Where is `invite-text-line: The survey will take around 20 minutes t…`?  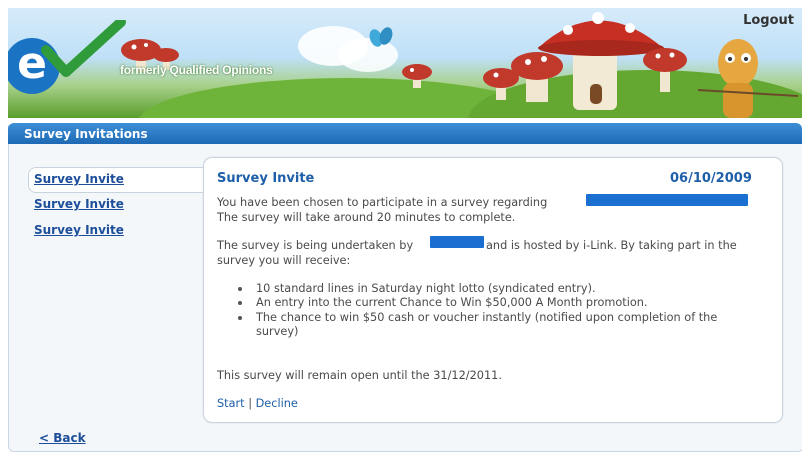 invite-text-line: The survey will take around 20 minutes t… is located at coordinates (366, 217).